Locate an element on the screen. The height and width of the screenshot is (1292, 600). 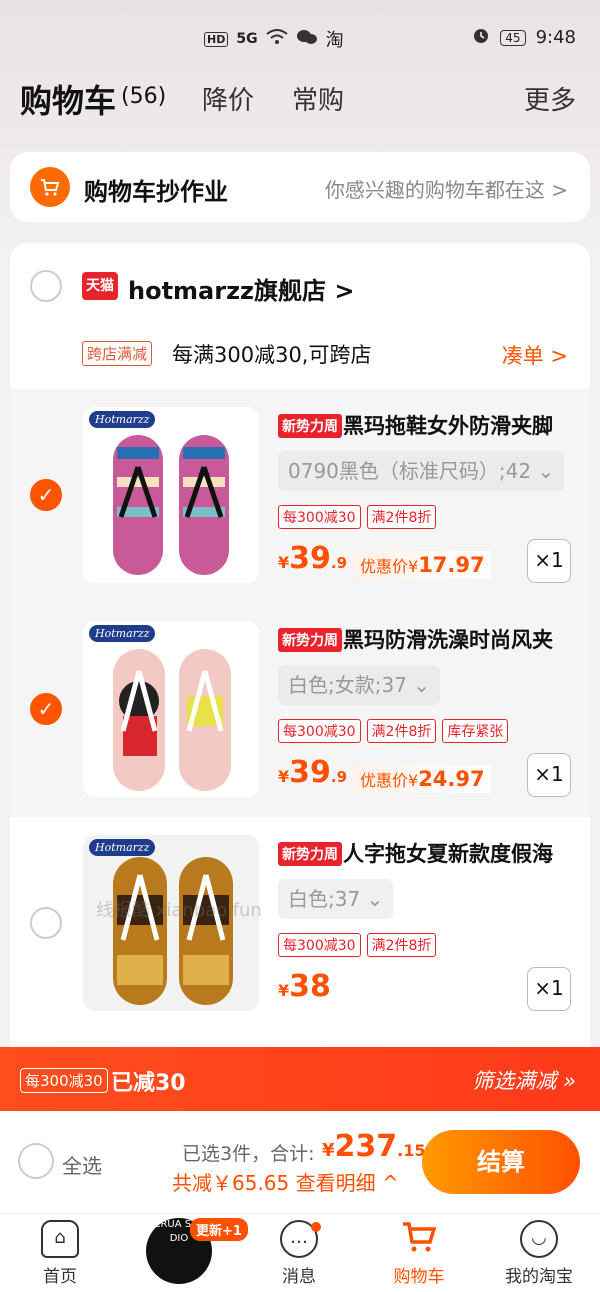
page-title: 购物车 is located at coordinates (68, 101).